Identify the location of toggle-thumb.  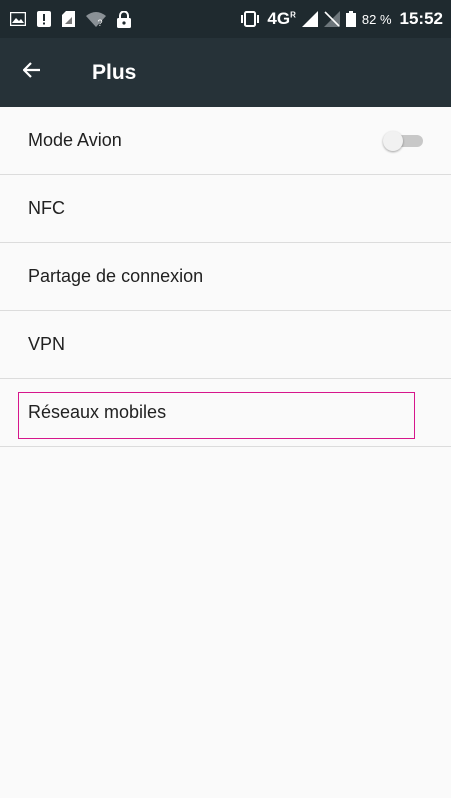
(393, 141).